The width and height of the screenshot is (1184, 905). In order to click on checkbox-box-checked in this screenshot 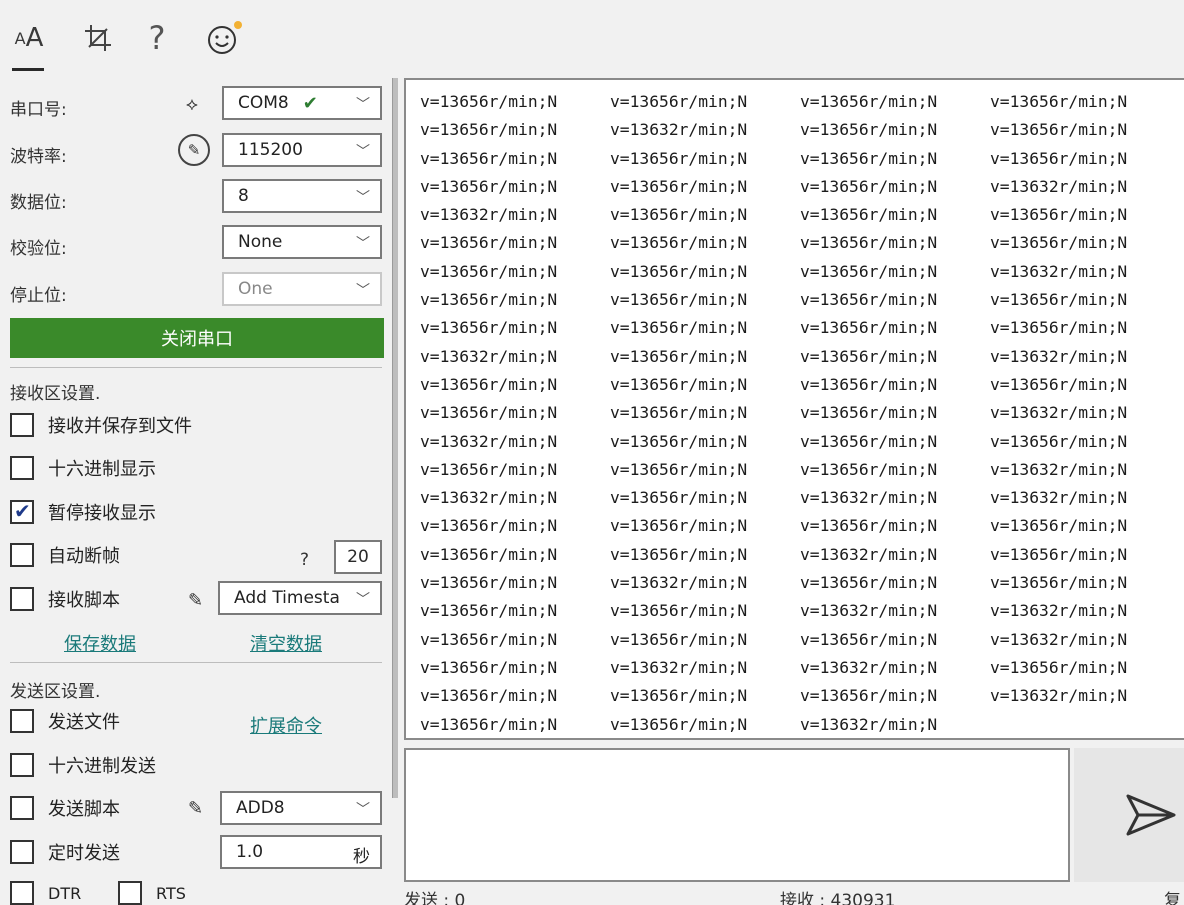, I will do `click(22, 511)`.